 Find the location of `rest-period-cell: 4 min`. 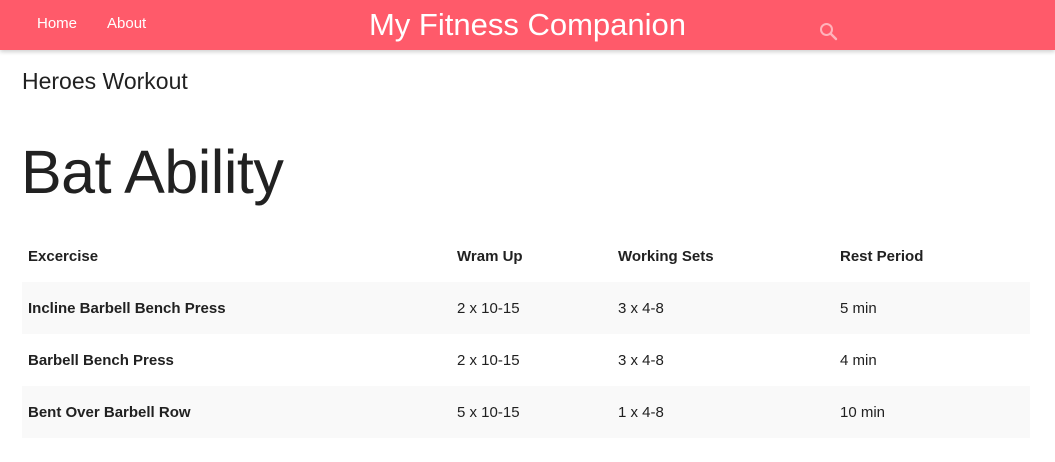

rest-period-cell: 4 min is located at coordinates (858, 360).